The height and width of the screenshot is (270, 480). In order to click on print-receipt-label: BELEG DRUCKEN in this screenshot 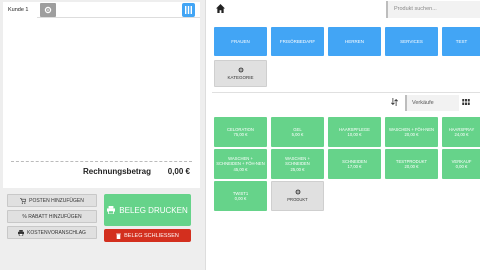, I will do `click(153, 210)`.